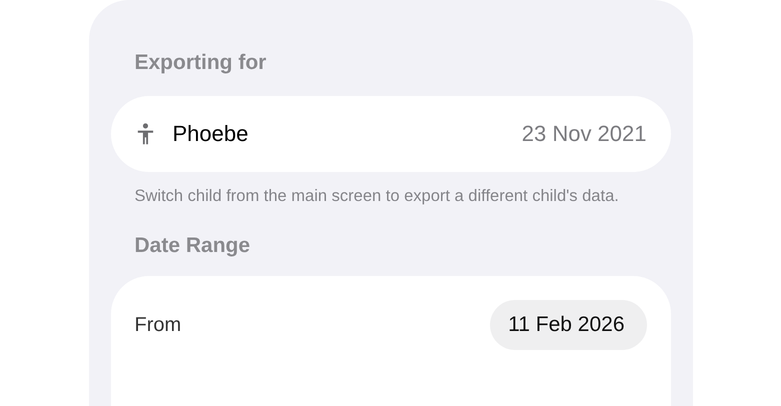  What do you see at coordinates (210, 134) in the screenshot?
I see `child-name: Phoebe` at bounding box center [210, 134].